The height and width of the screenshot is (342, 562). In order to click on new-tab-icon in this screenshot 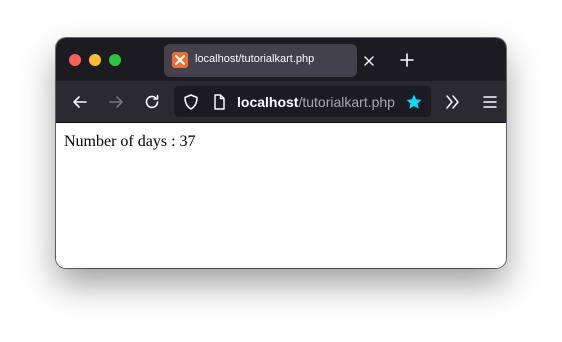, I will do `click(407, 60)`.